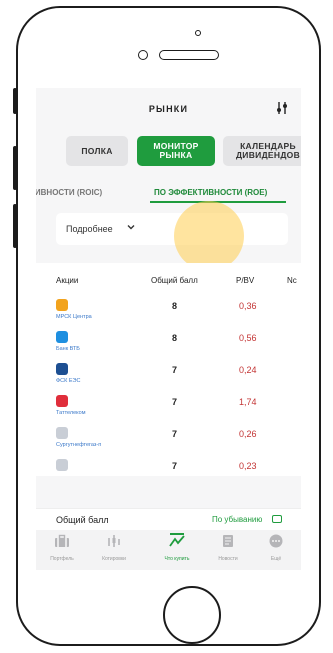  Describe the element at coordinates (143, 55) in the screenshot. I see `front-camera` at that location.